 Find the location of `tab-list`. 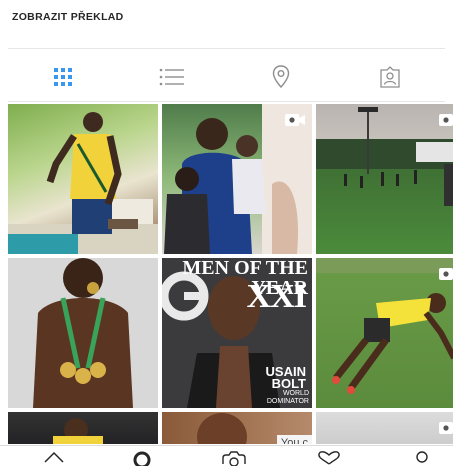

tab-list is located at coordinates (171, 77).